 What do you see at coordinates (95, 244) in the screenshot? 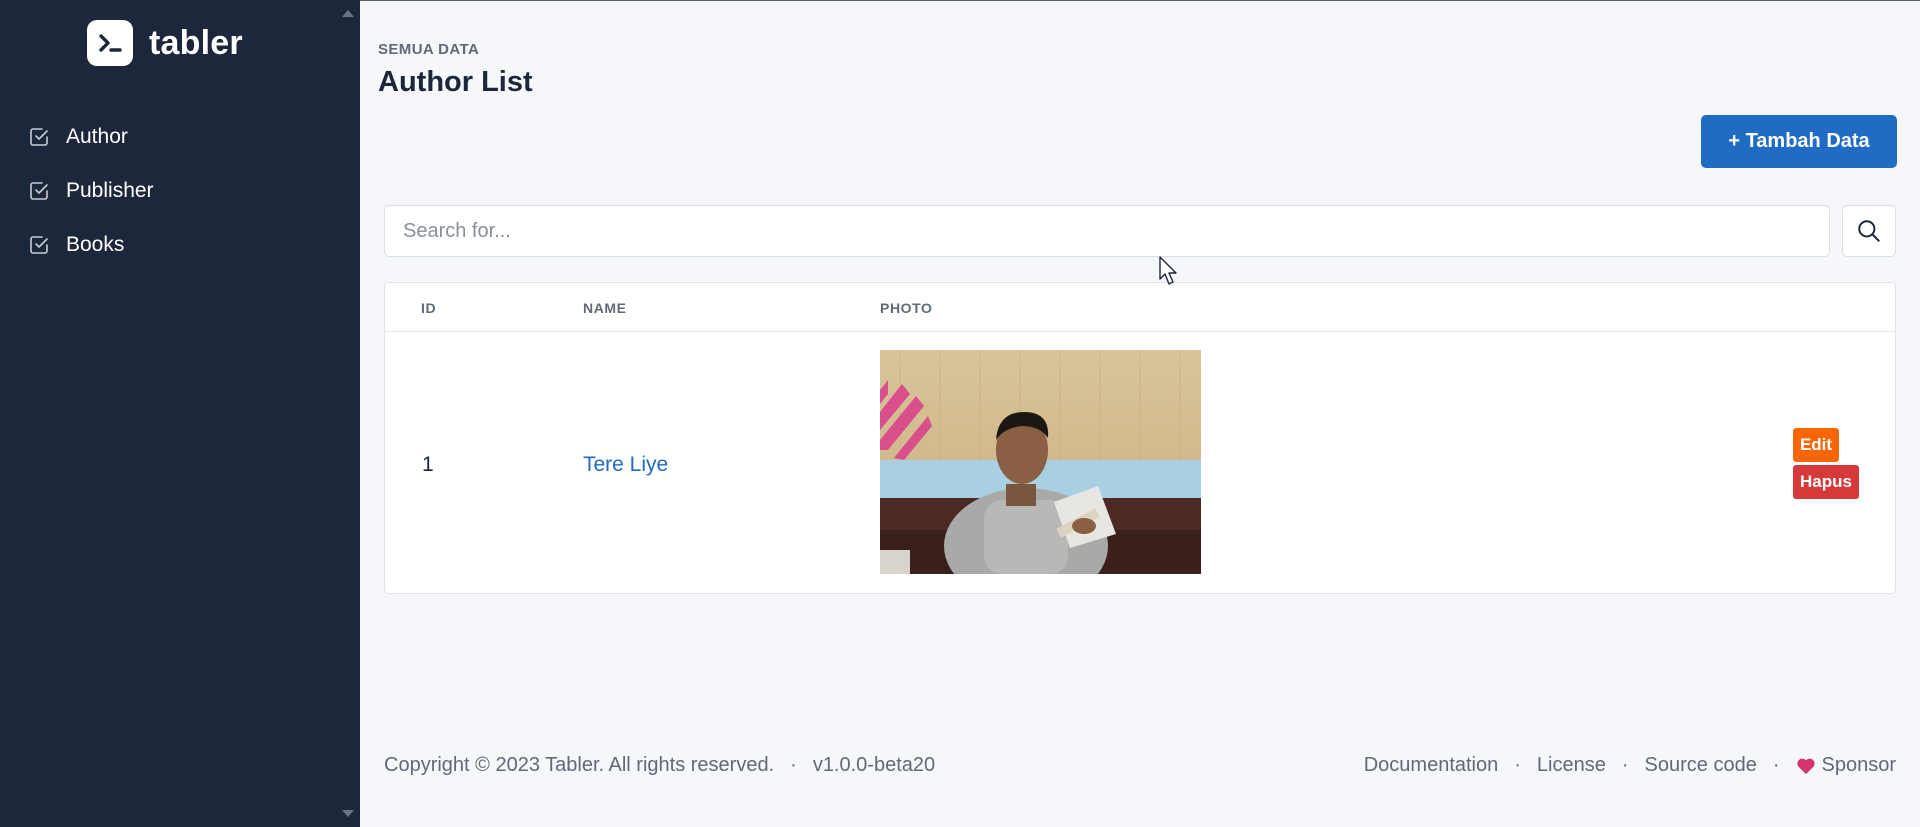
I see `sidebar-item-label: Books` at bounding box center [95, 244].